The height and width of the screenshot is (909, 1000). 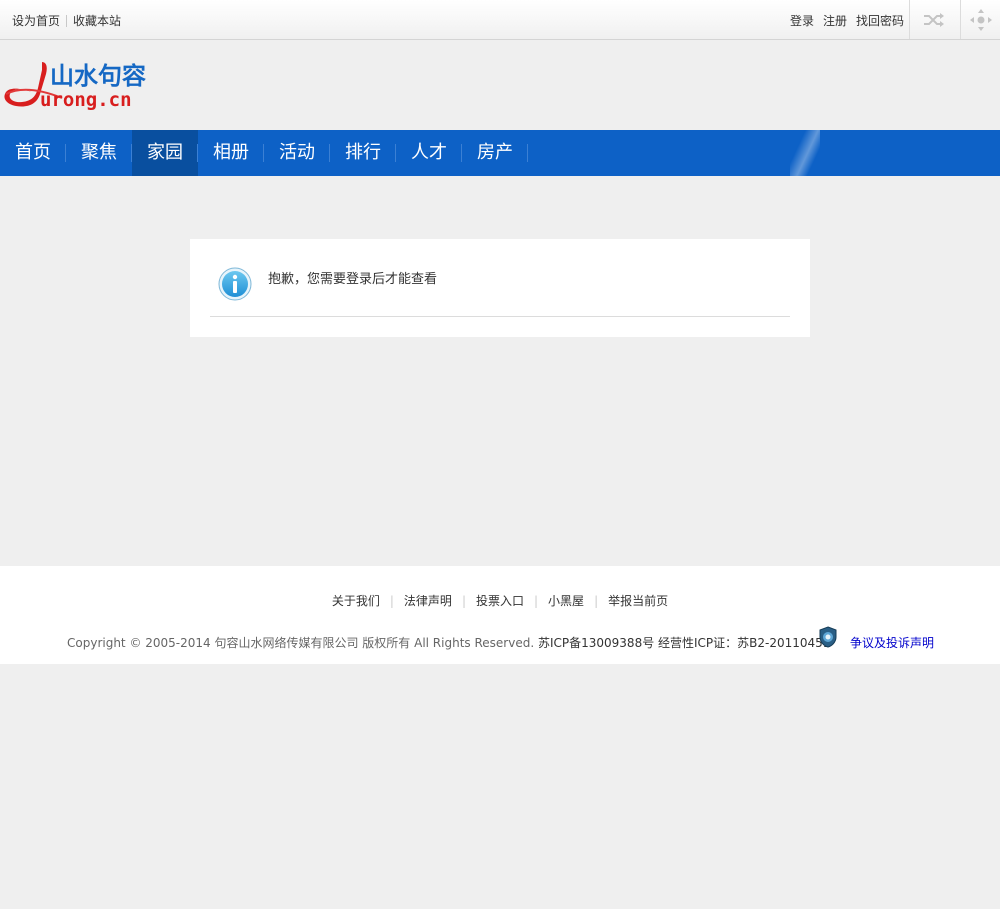 What do you see at coordinates (353, 279) in the screenshot?
I see `message-text: 抱歉，您需要登录后才能查看` at bounding box center [353, 279].